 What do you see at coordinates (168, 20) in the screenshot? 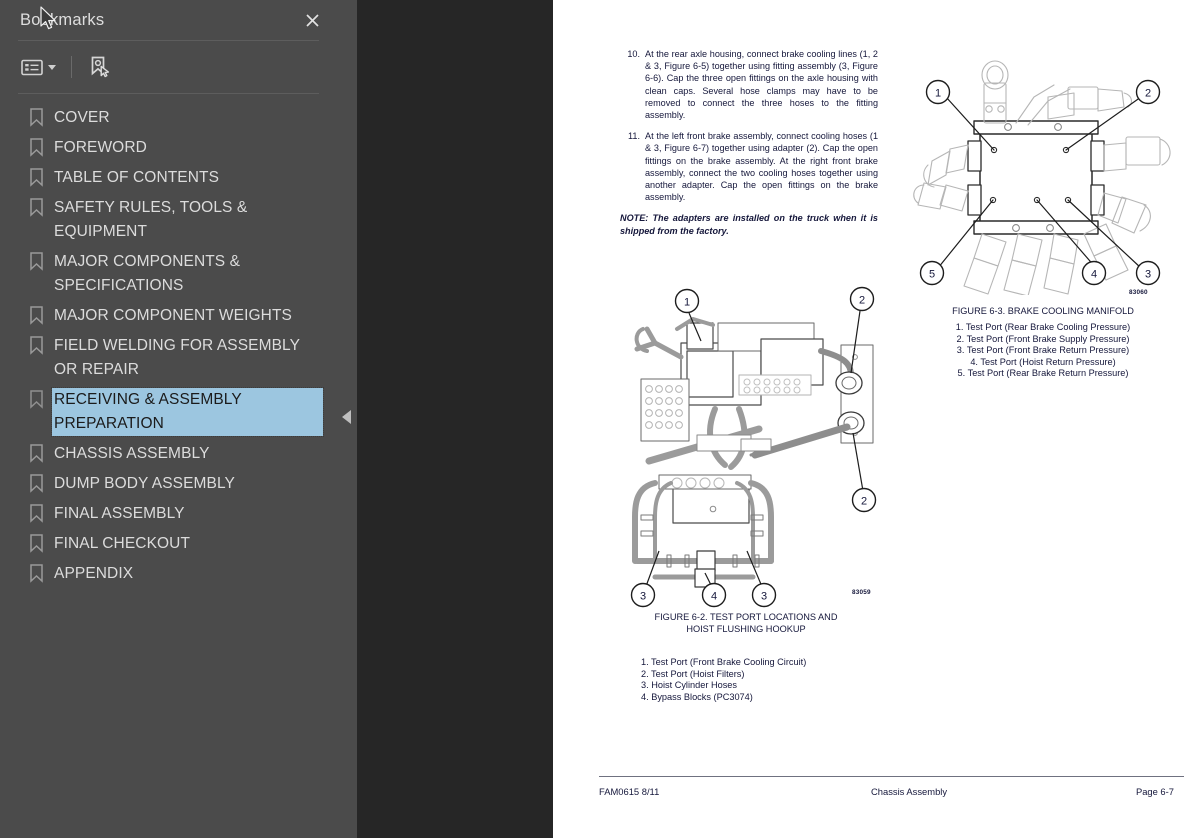
I see `bookmarks-panel-header: Bookmarks` at bounding box center [168, 20].